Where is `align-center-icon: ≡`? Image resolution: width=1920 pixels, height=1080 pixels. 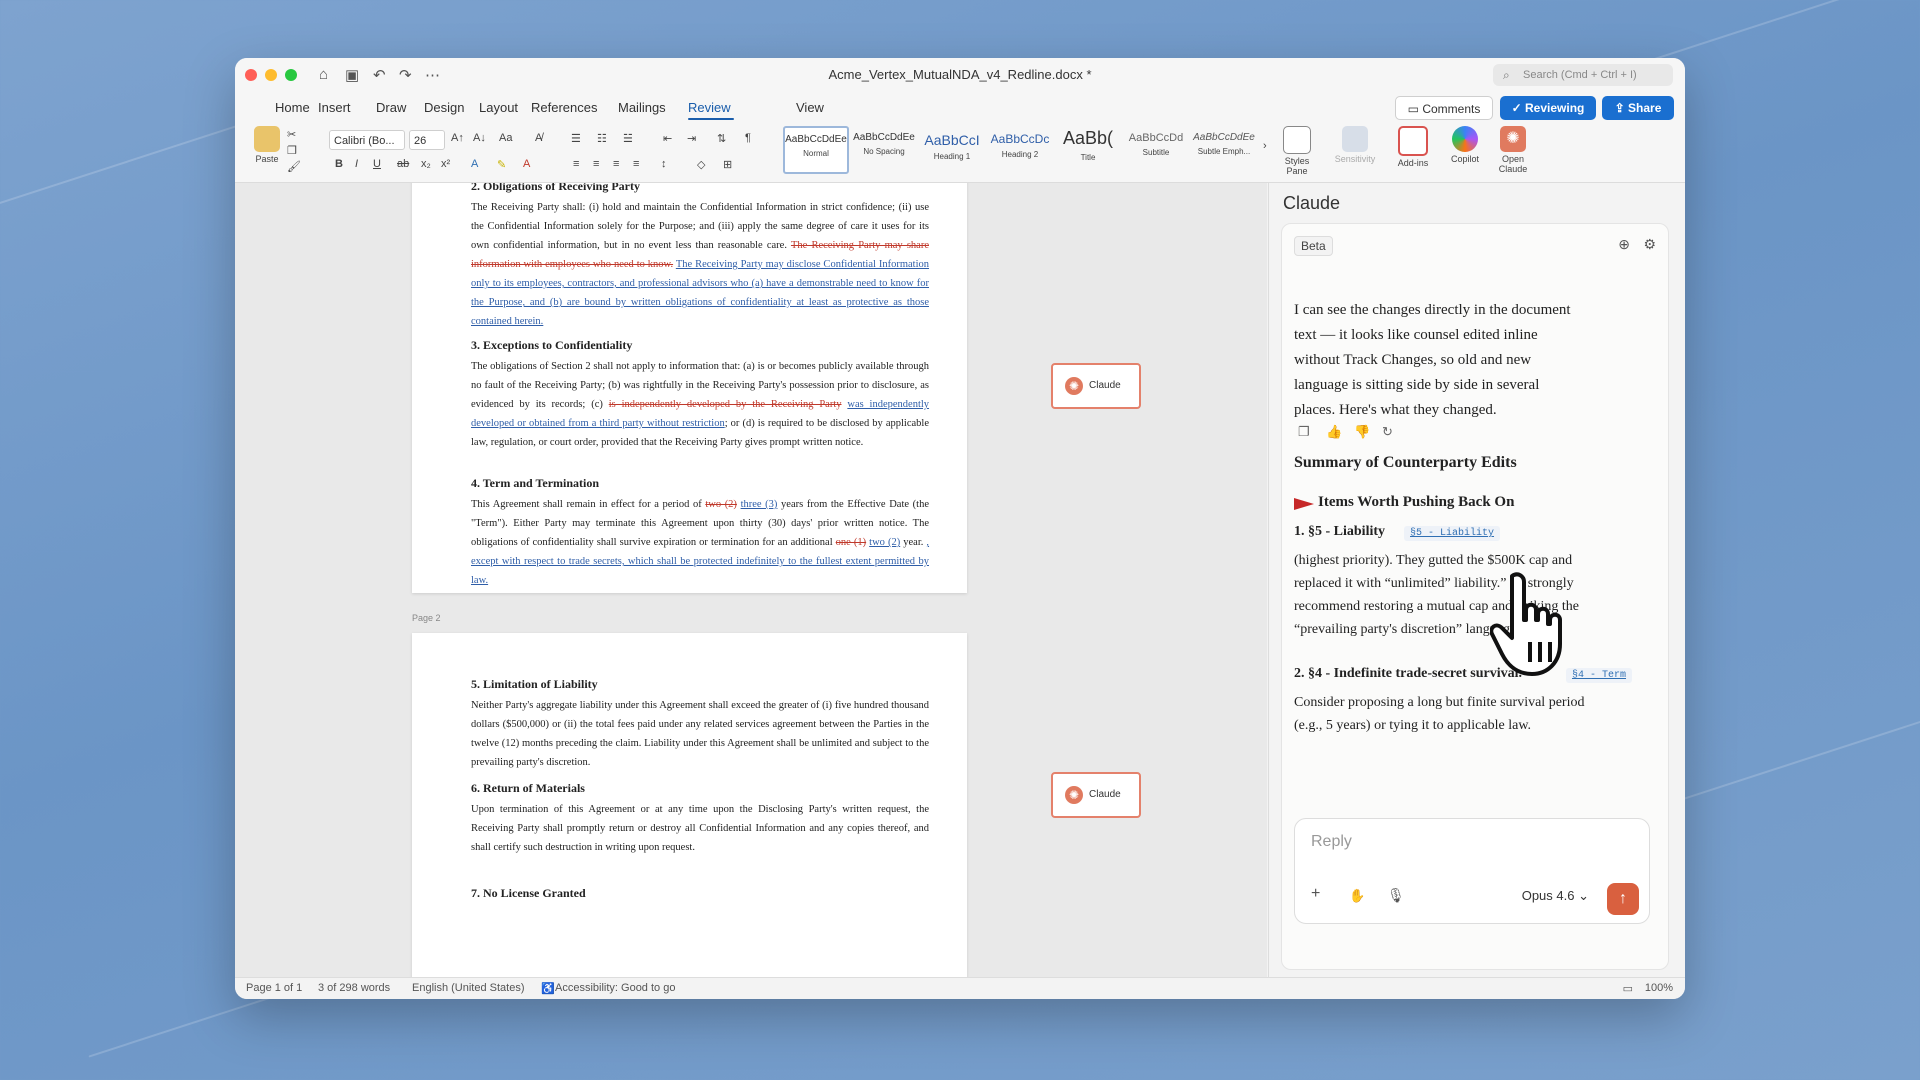
align-center-icon: ≡ is located at coordinates (596, 164).